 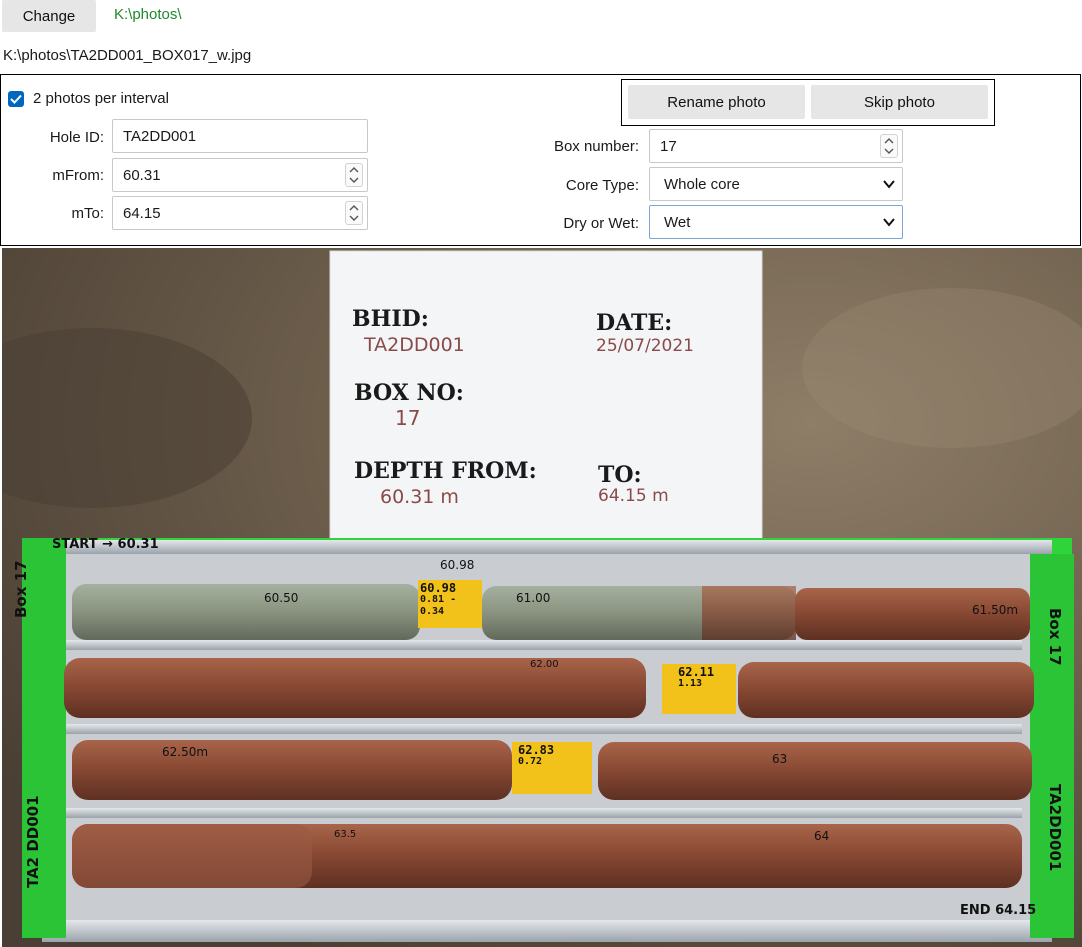 I want to click on depth-block-line1: 62.83, so click(x=536, y=750).